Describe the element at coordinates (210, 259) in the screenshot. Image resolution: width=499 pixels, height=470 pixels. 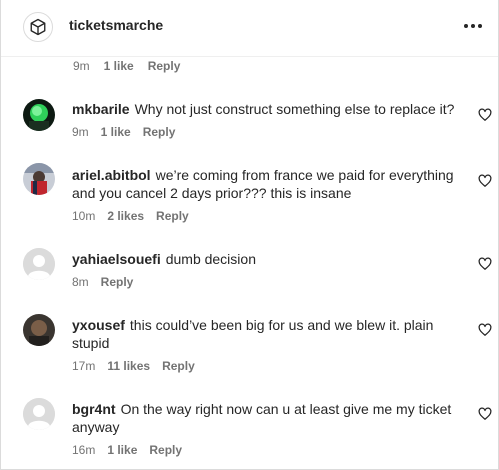
I see `comment-body: dumb decision` at that location.